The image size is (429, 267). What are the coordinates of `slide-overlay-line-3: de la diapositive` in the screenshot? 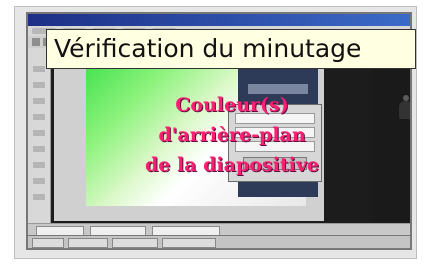 It's located at (232, 165).